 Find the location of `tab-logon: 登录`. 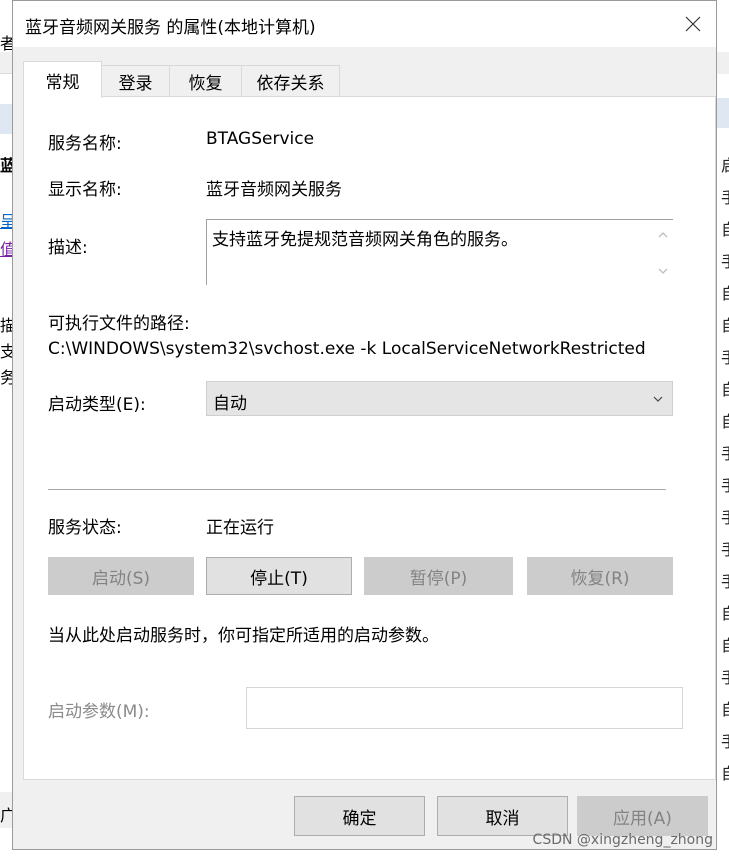

tab-logon: 登录 is located at coordinates (135, 81).